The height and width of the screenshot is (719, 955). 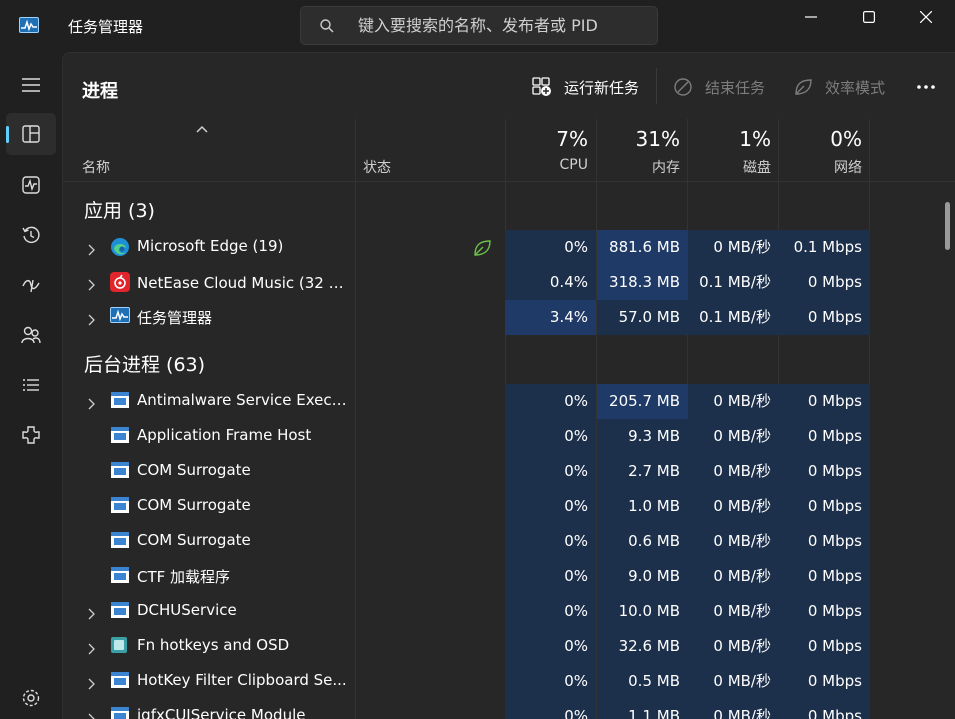 What do you see at coordinates (550, 150) in the screenshot?
I see `column-cpu: 7% CPU` at bounding box center [550, 150].